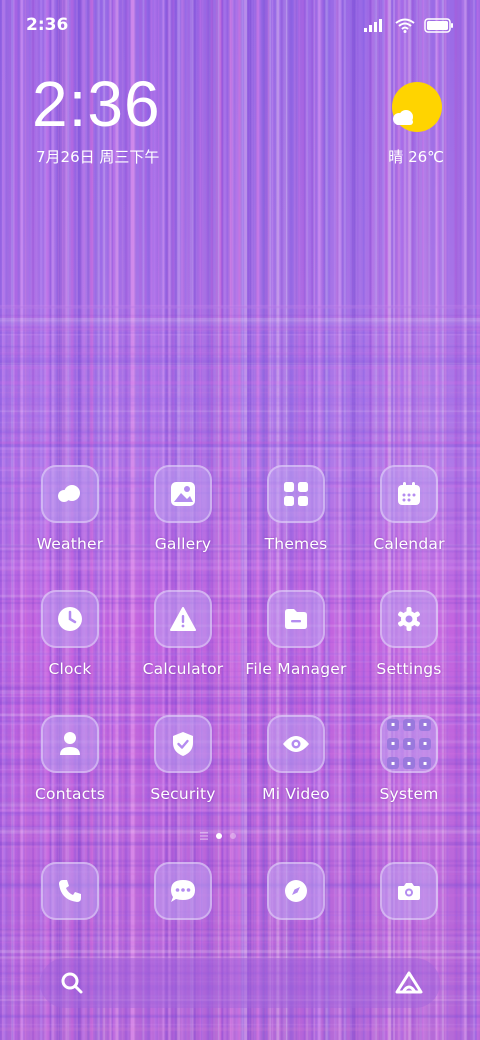 The width and height of the screenshot is (480, 1040). I want to click on weather-widget, so click(416, 107).